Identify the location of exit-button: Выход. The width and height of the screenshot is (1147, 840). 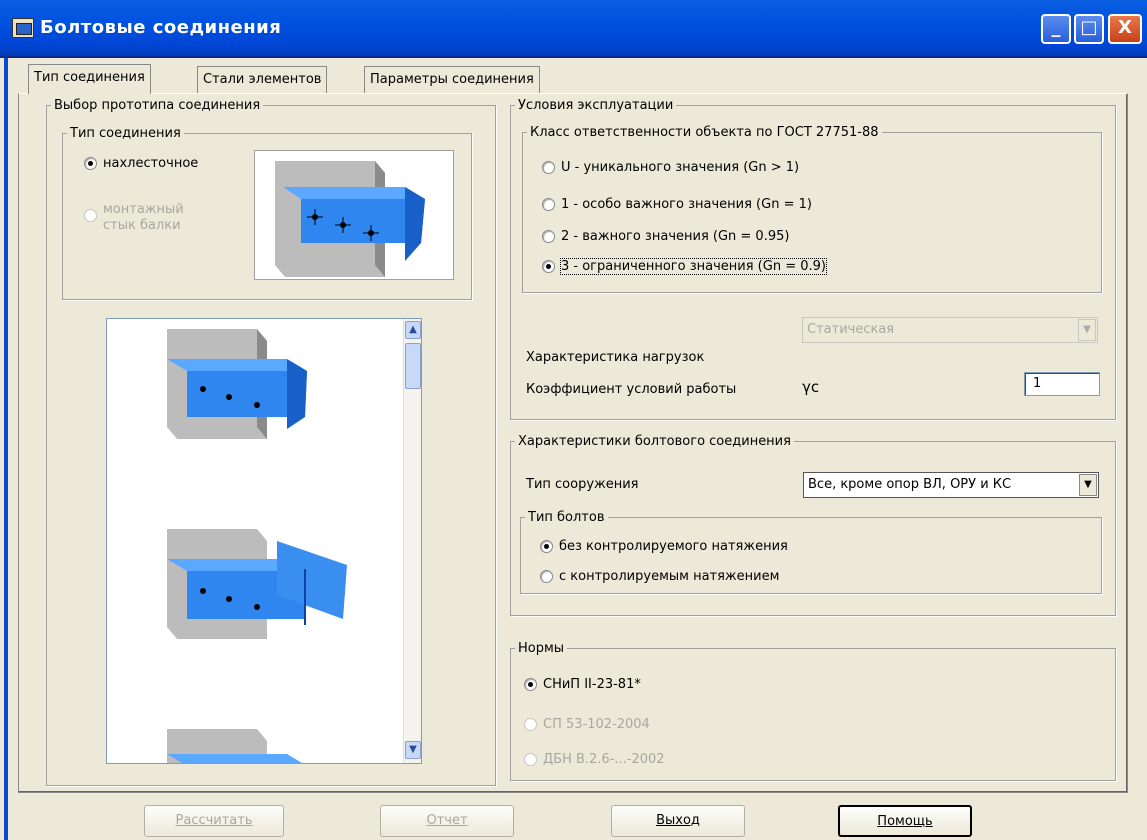
(678, 821).